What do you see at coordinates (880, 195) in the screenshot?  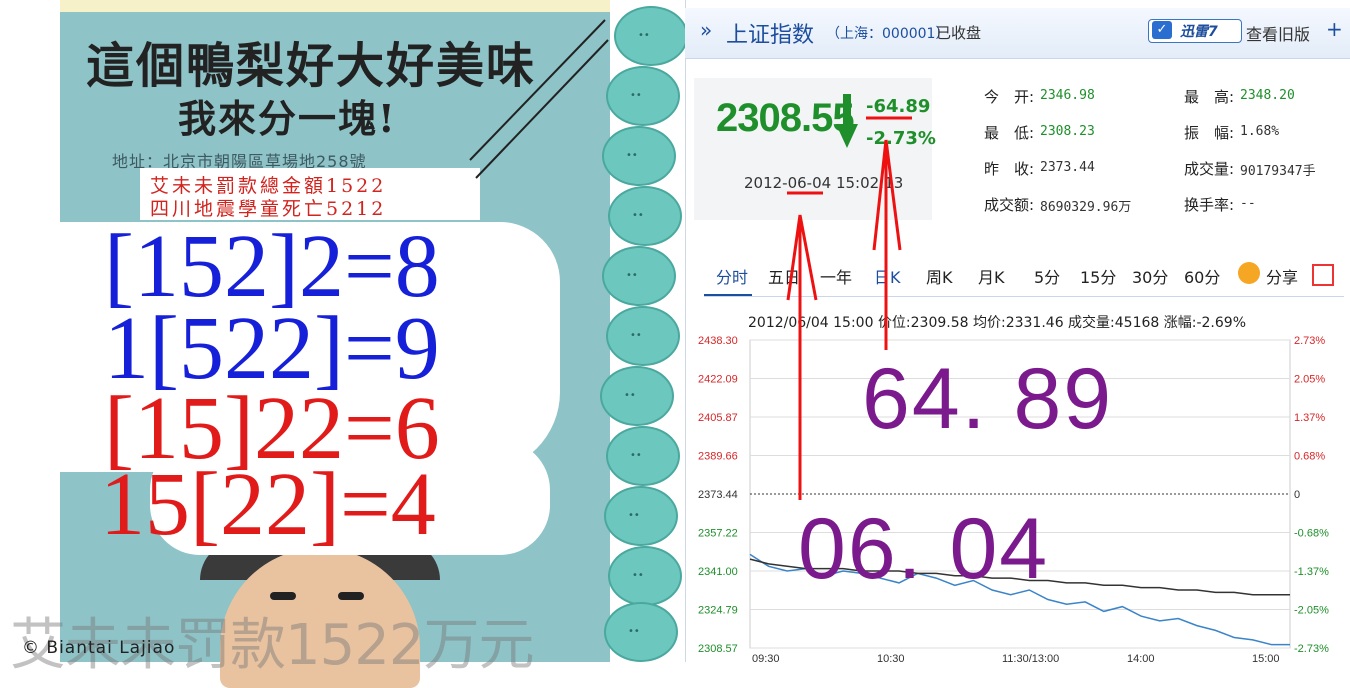 I see `change-arrow-head` at bounding box center [880, 195].